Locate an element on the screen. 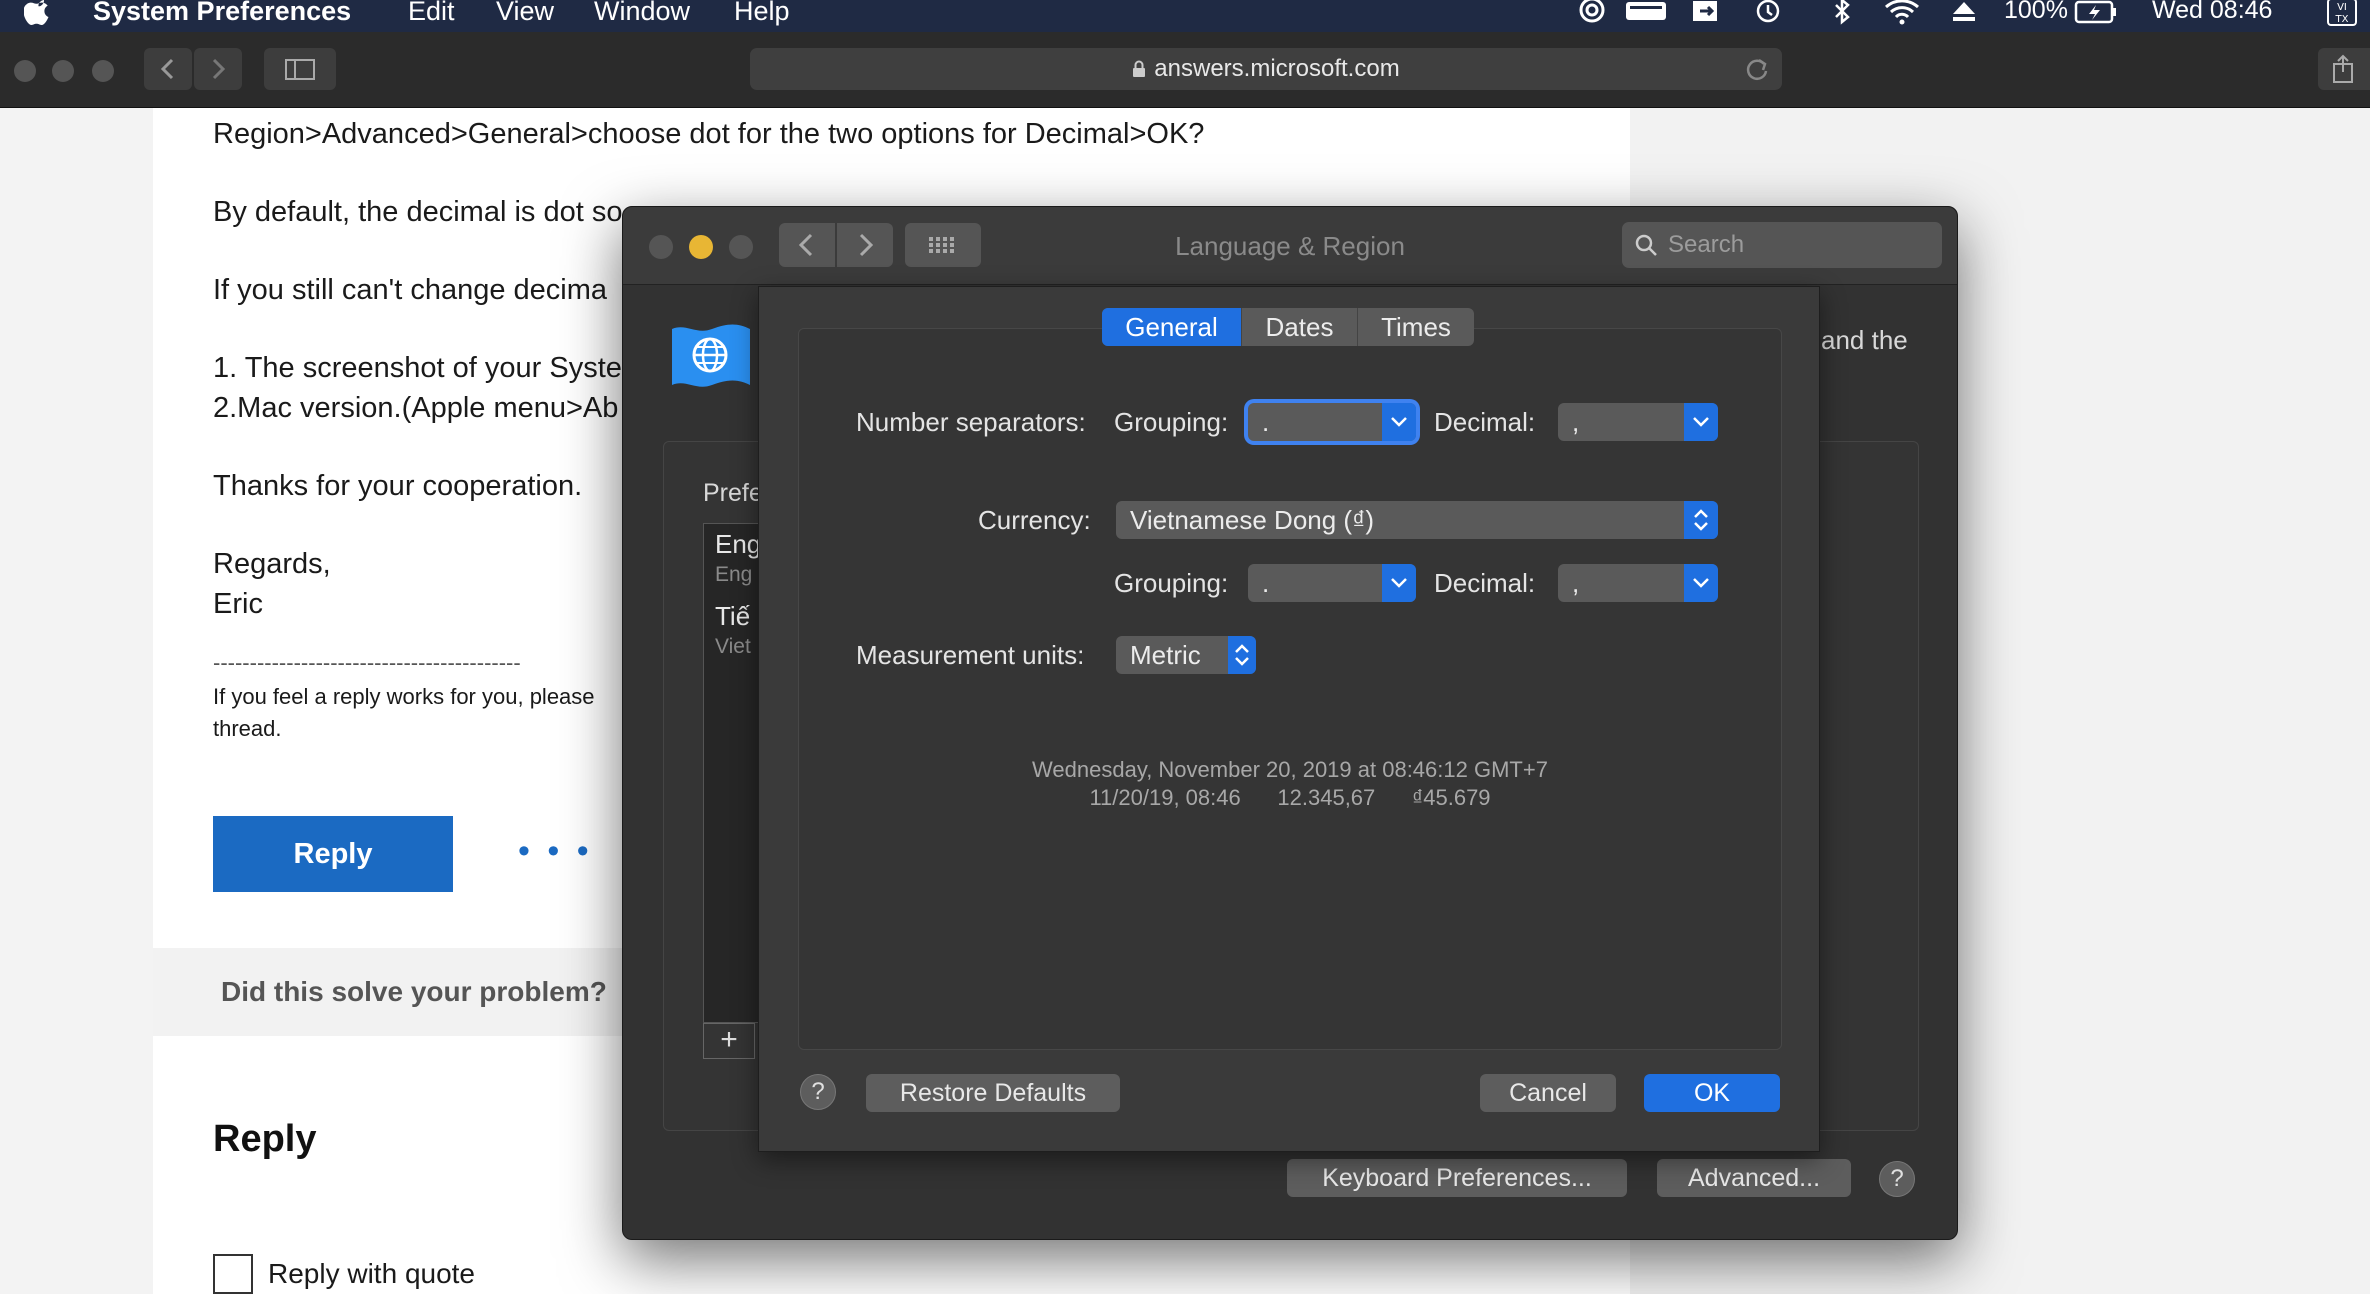 The image size is (2370, 1294). keyboard-status-icon is located at coordinates (1646, 13).